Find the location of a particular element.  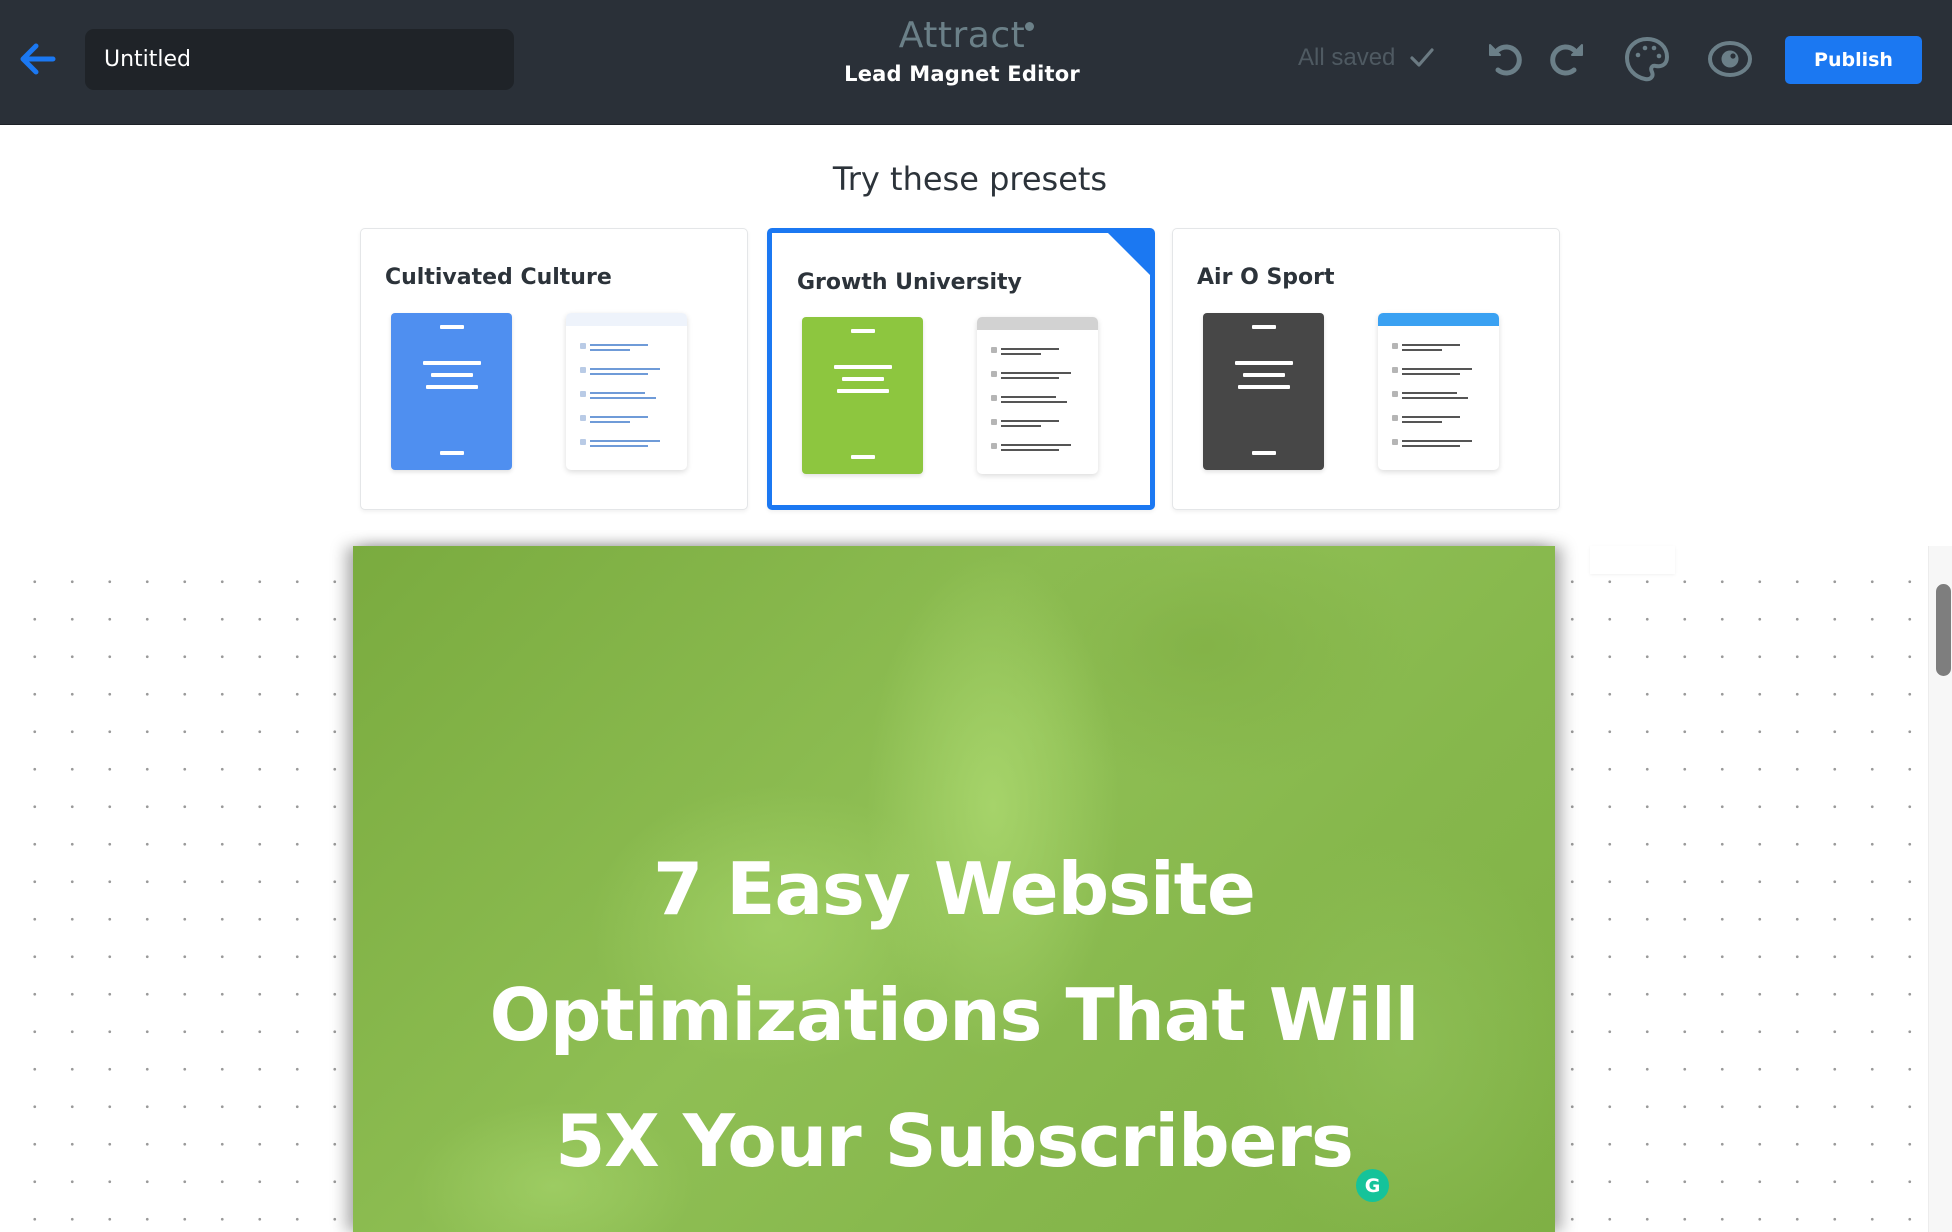

preset-card: Air O Sport is located at coordinates (1366, 369).